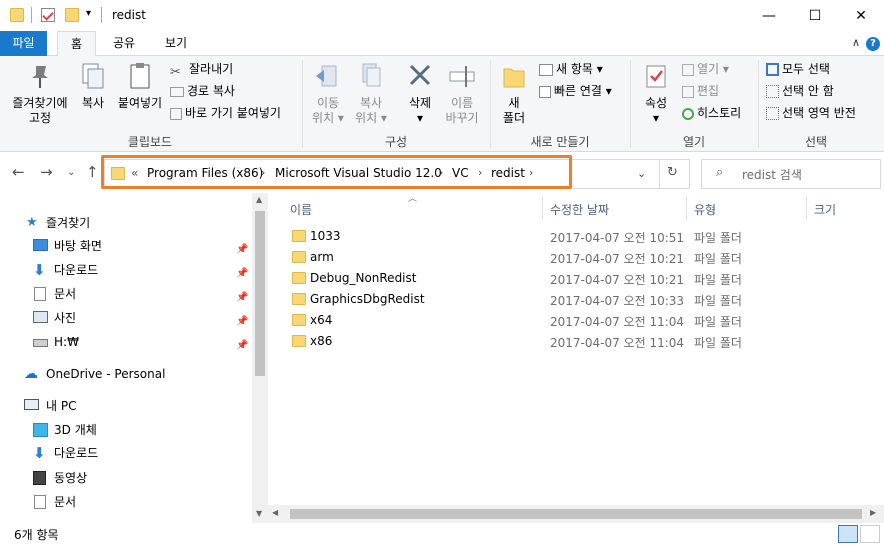 This screenshot has height=546, width=884. What do you see at coordinates (18, 172) in the screenshot?
I see `back-arrow-icon: ←` at bounding box center [18, 172].